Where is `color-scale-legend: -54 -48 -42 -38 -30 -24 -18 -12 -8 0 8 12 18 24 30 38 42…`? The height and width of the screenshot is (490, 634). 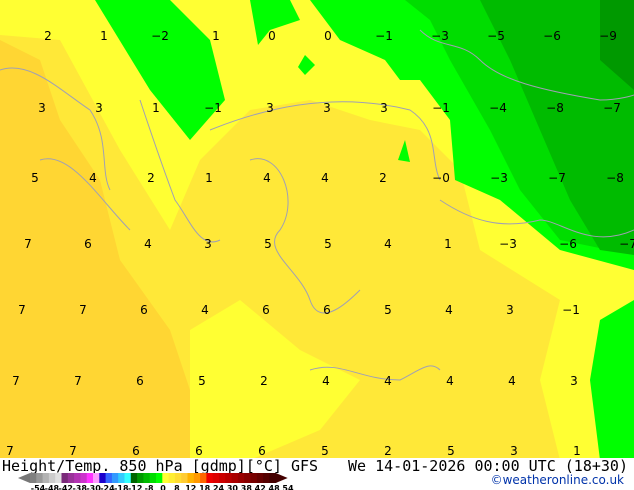
color-scale-legend: -54 -48 -42 -38 -30 -24 -18 -12 -8 0 8 12 18 24 30 38 42… is located at coordinates (156, 481).